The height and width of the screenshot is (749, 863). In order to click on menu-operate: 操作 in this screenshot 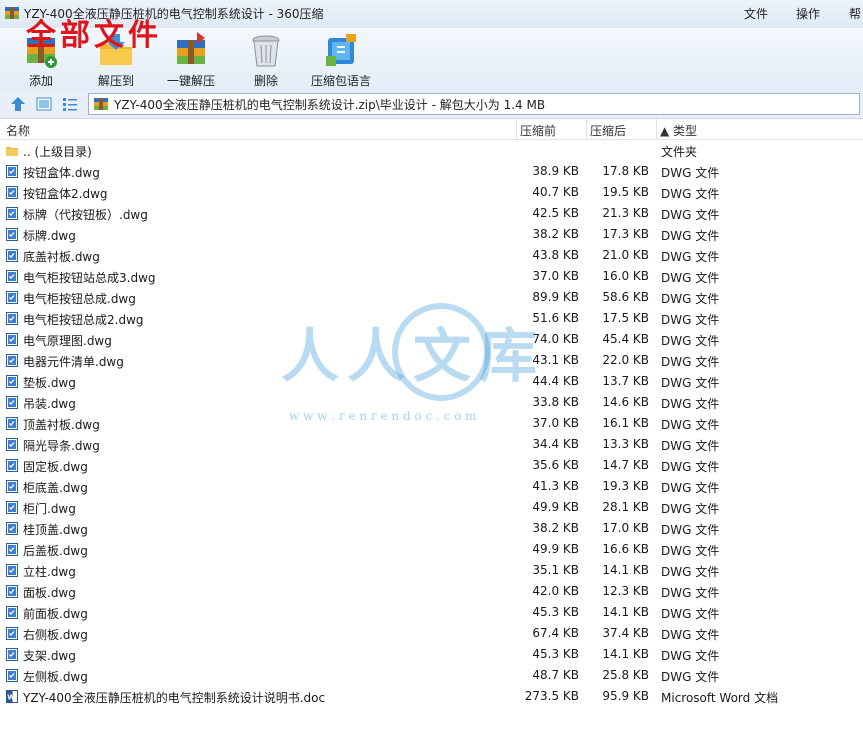, I will do `click(808, 13)`.